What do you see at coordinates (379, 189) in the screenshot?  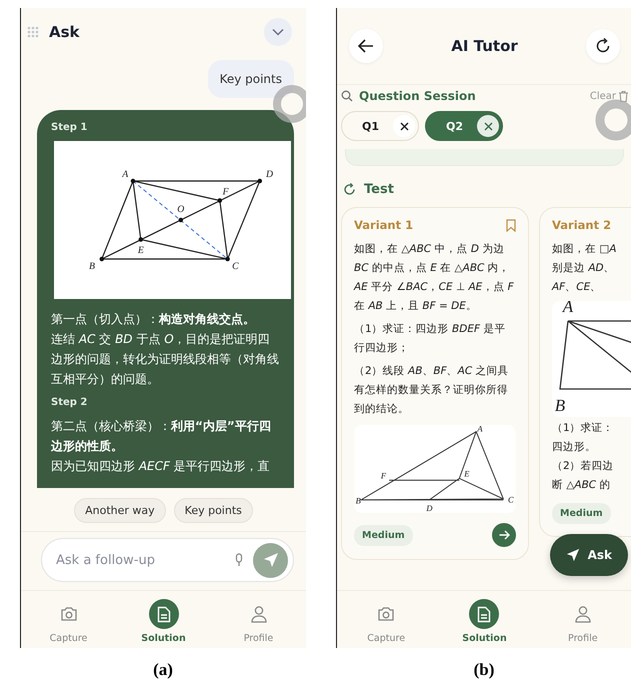 I see `section-title: Test` at bounding box center [379, 189].